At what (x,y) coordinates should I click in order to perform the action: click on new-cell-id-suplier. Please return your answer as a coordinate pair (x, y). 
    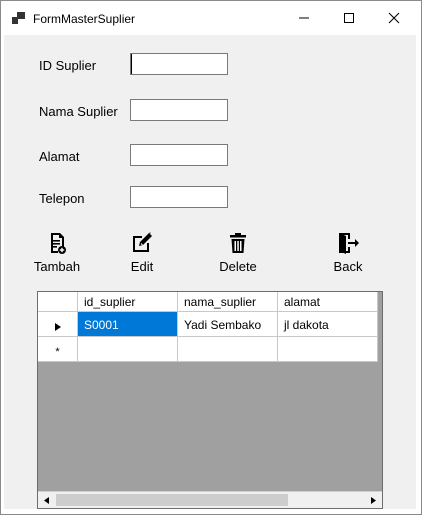
    Looking at the image, I should click on (128, 349).